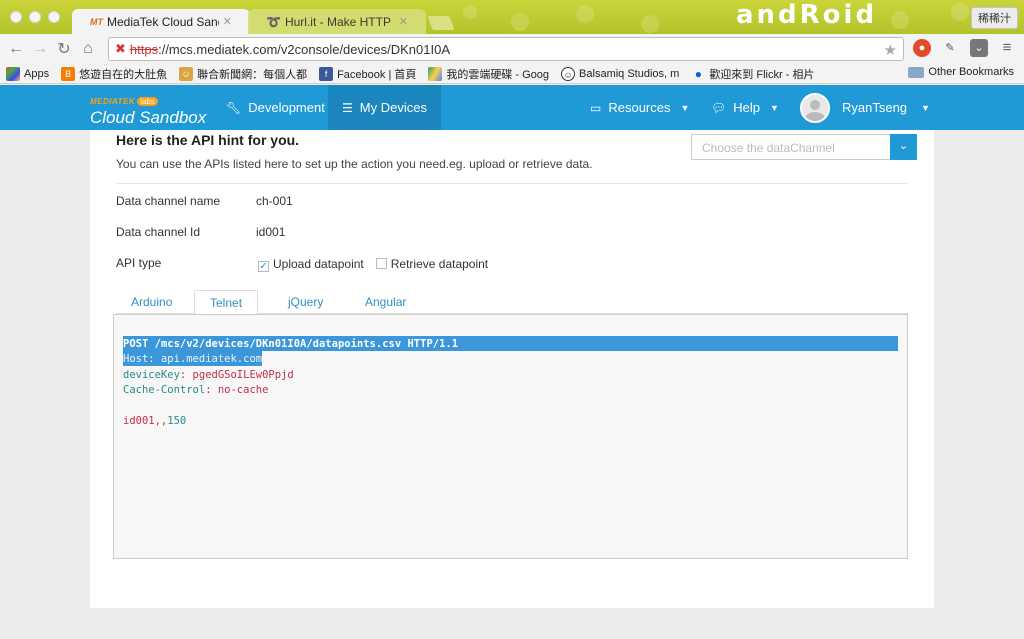 The width and height of the screenshot is (1024, 639). What do you see at coordinates (274, 201) in the screenshot?
I see `channel-name-value: ch-001` at bounding box center [274, 201].